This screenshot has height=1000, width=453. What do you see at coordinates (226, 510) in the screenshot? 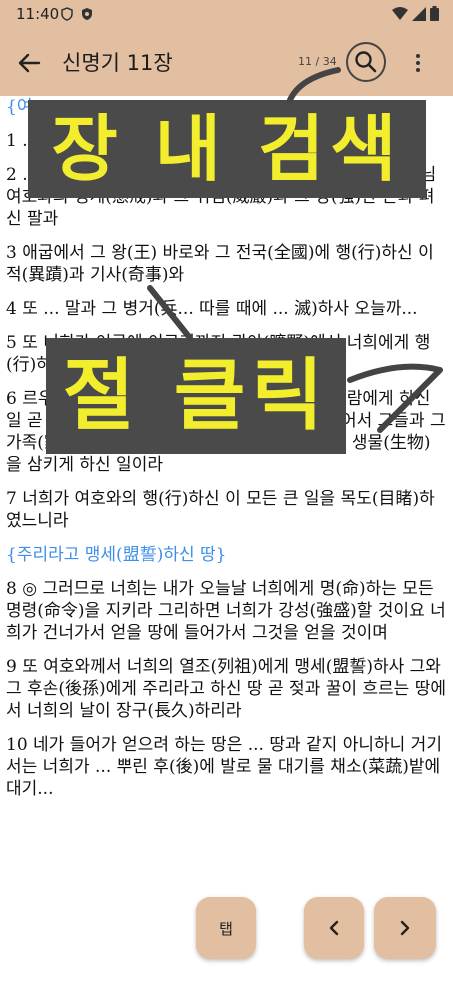
I see `verse-item: 7 너희가 여호와의 행(行)하신 이 모든 큰 일을 목도(目睹)하였느니라` at bounding box center [226, 510].